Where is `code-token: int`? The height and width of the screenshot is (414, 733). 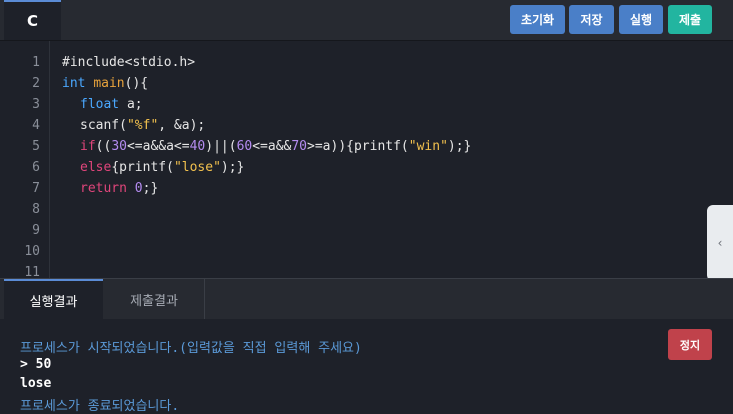
code-token: int is located at coordinates (74, 83).